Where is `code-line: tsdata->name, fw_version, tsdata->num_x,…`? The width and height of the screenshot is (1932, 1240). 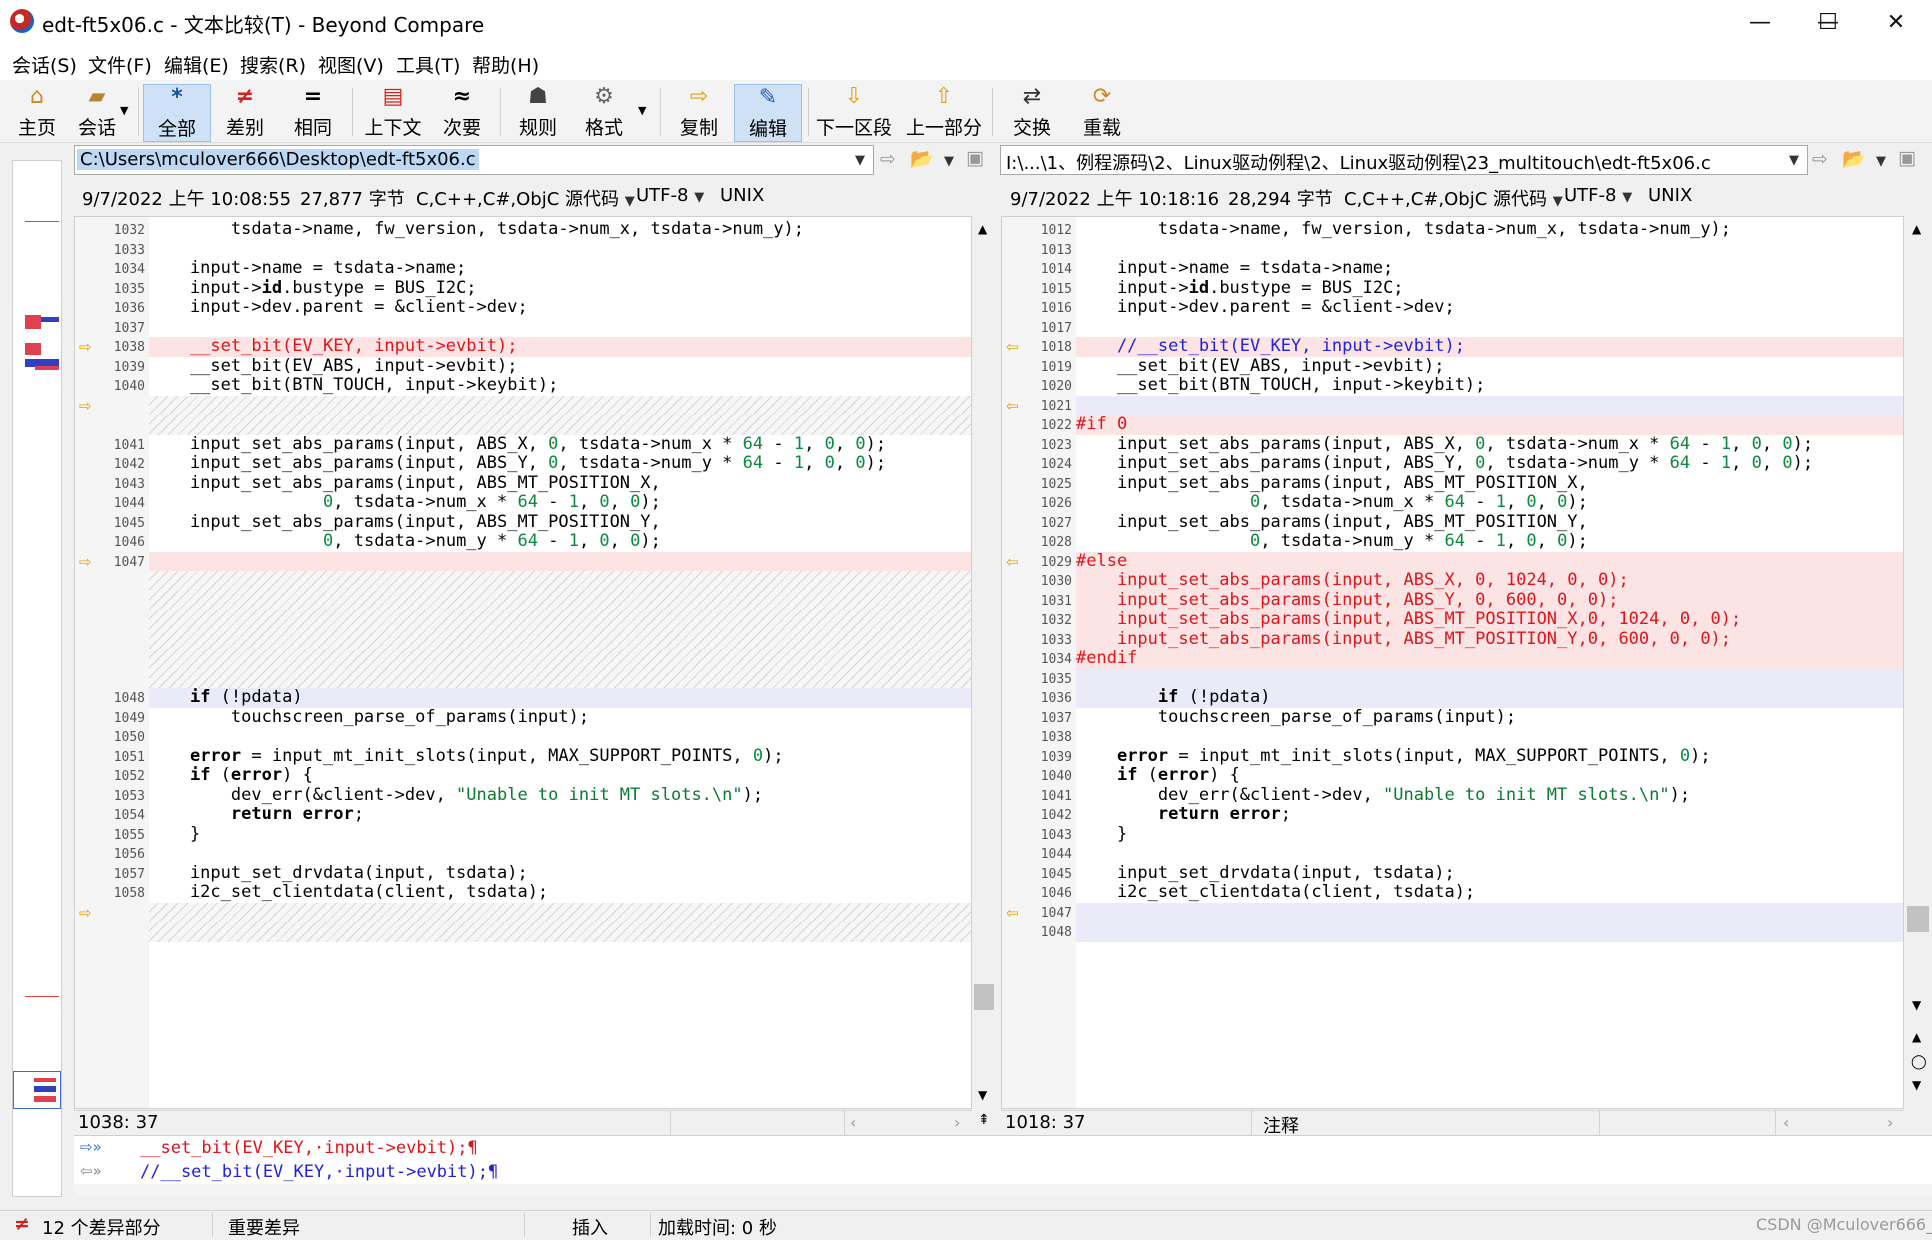
code-line: tsdata->name, fw_version, tsdata->num_x,… is located at coordinates (1489, 230).